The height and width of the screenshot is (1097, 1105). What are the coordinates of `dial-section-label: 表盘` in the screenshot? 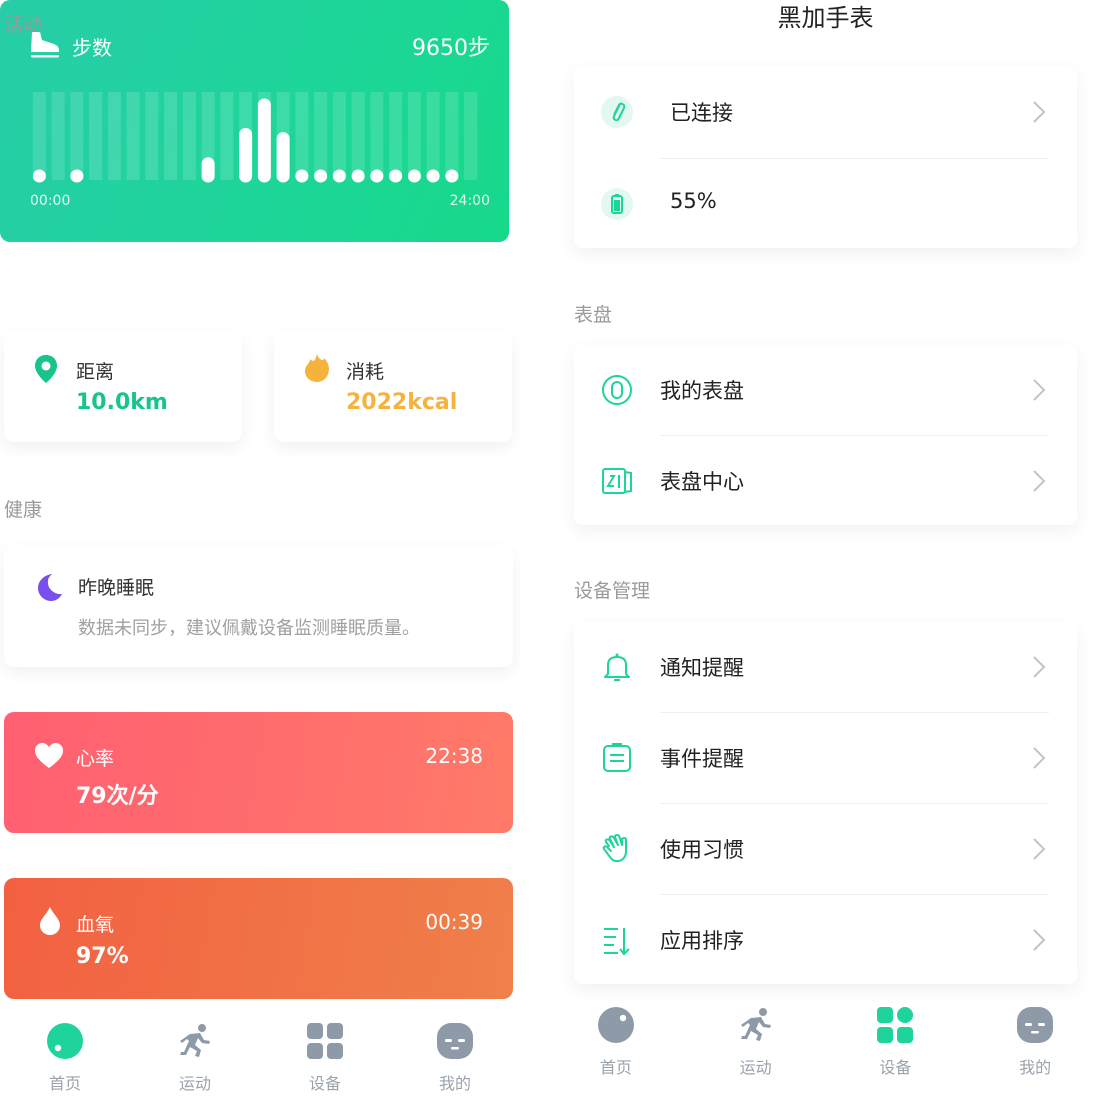 It's located at (593, 315).